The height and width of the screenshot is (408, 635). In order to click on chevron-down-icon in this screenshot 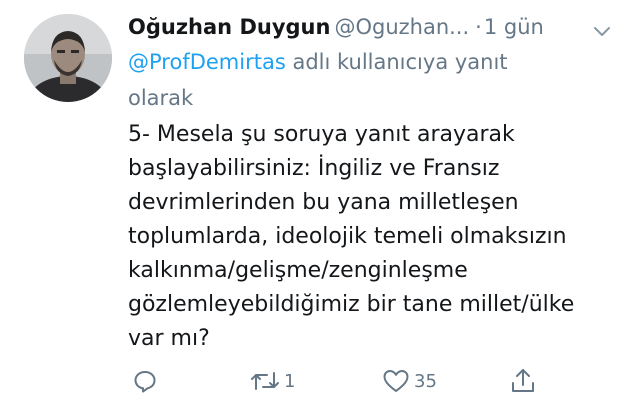, I will do `click(602, 29)`.